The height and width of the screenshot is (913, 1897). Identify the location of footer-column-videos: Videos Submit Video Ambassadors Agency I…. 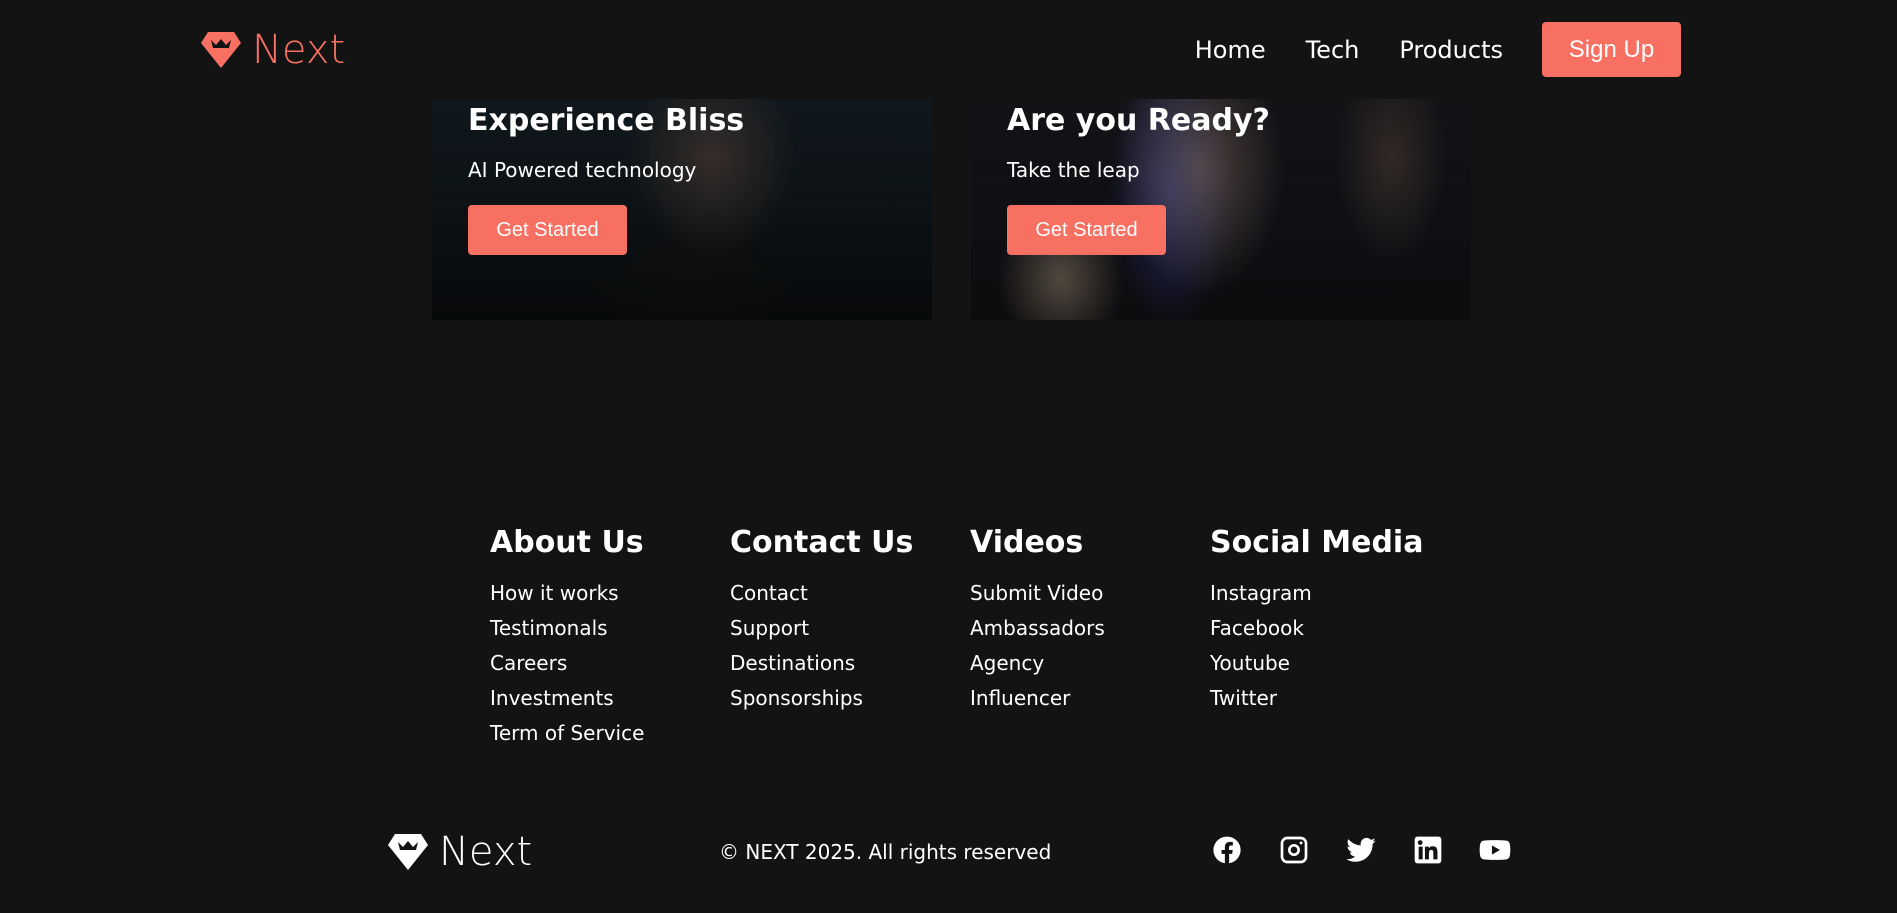
(1090, 634).